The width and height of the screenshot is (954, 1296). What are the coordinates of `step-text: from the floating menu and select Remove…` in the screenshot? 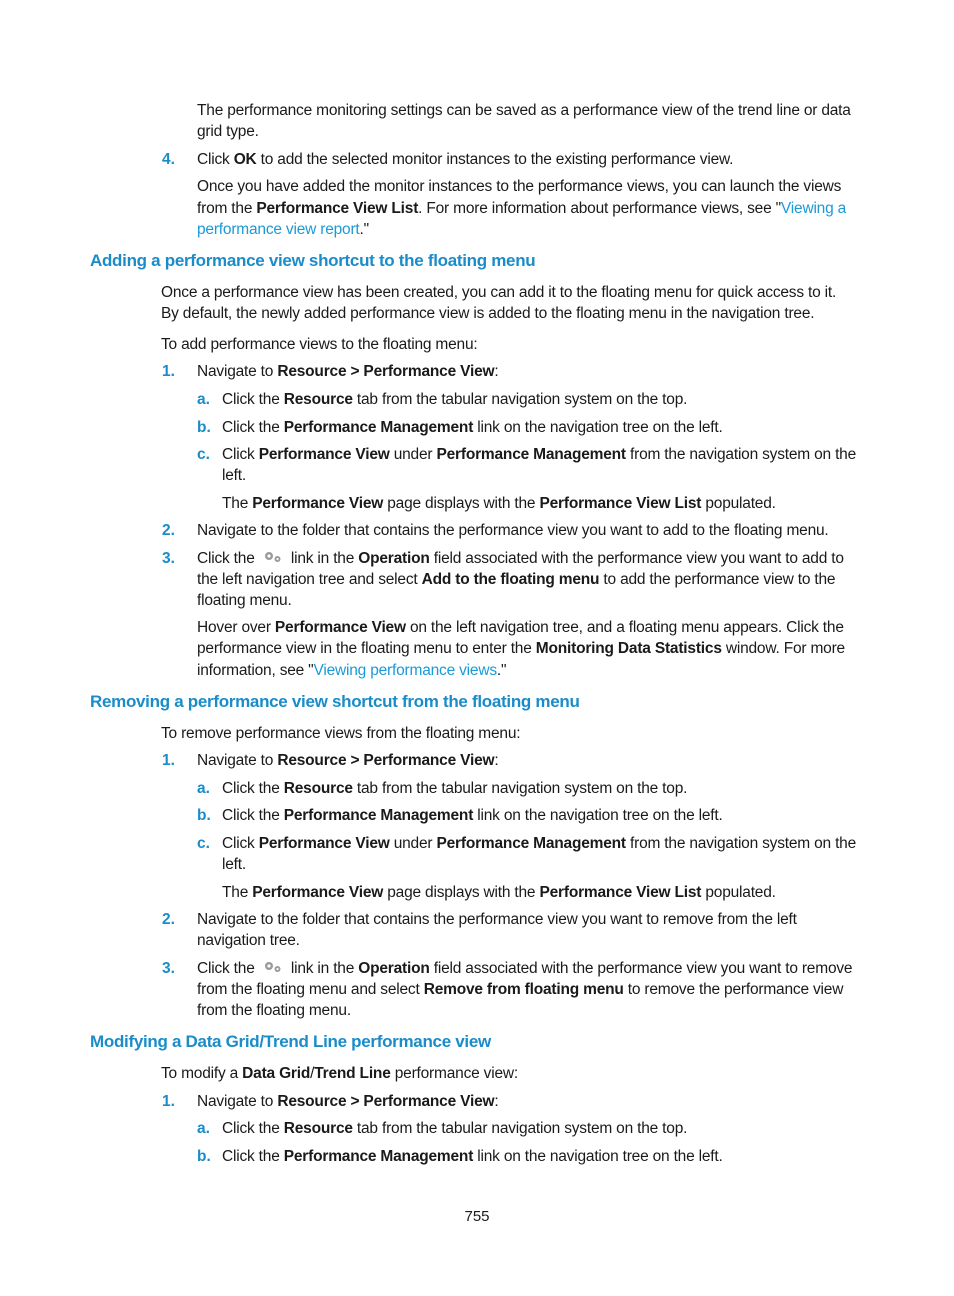 It's located at (520, 989).